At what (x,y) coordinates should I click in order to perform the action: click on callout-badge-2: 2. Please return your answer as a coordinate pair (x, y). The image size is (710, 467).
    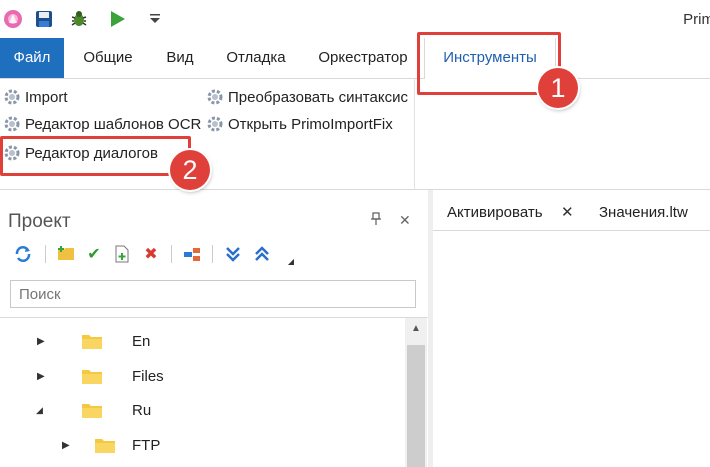
    Looking at the image, I should click on (190, 170).